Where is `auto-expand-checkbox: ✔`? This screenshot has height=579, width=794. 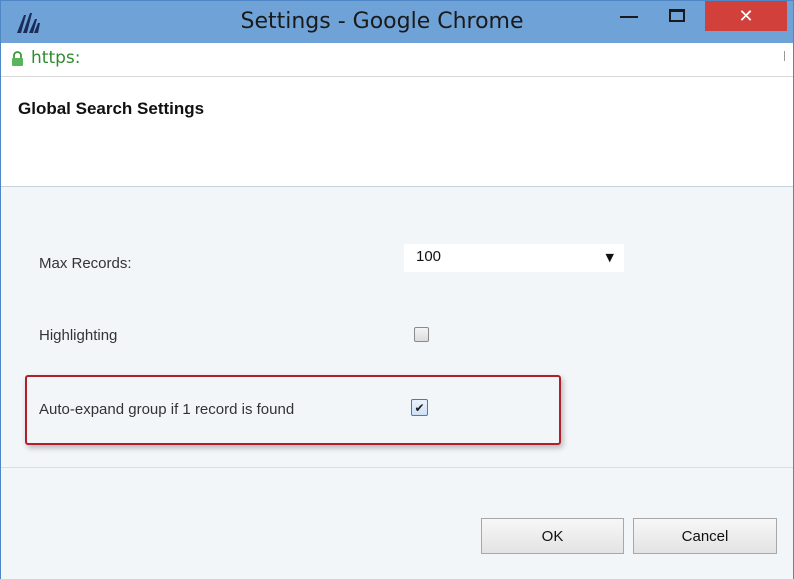 auto-expand-checkbox: ✔ is located at coordinates (419, 407).